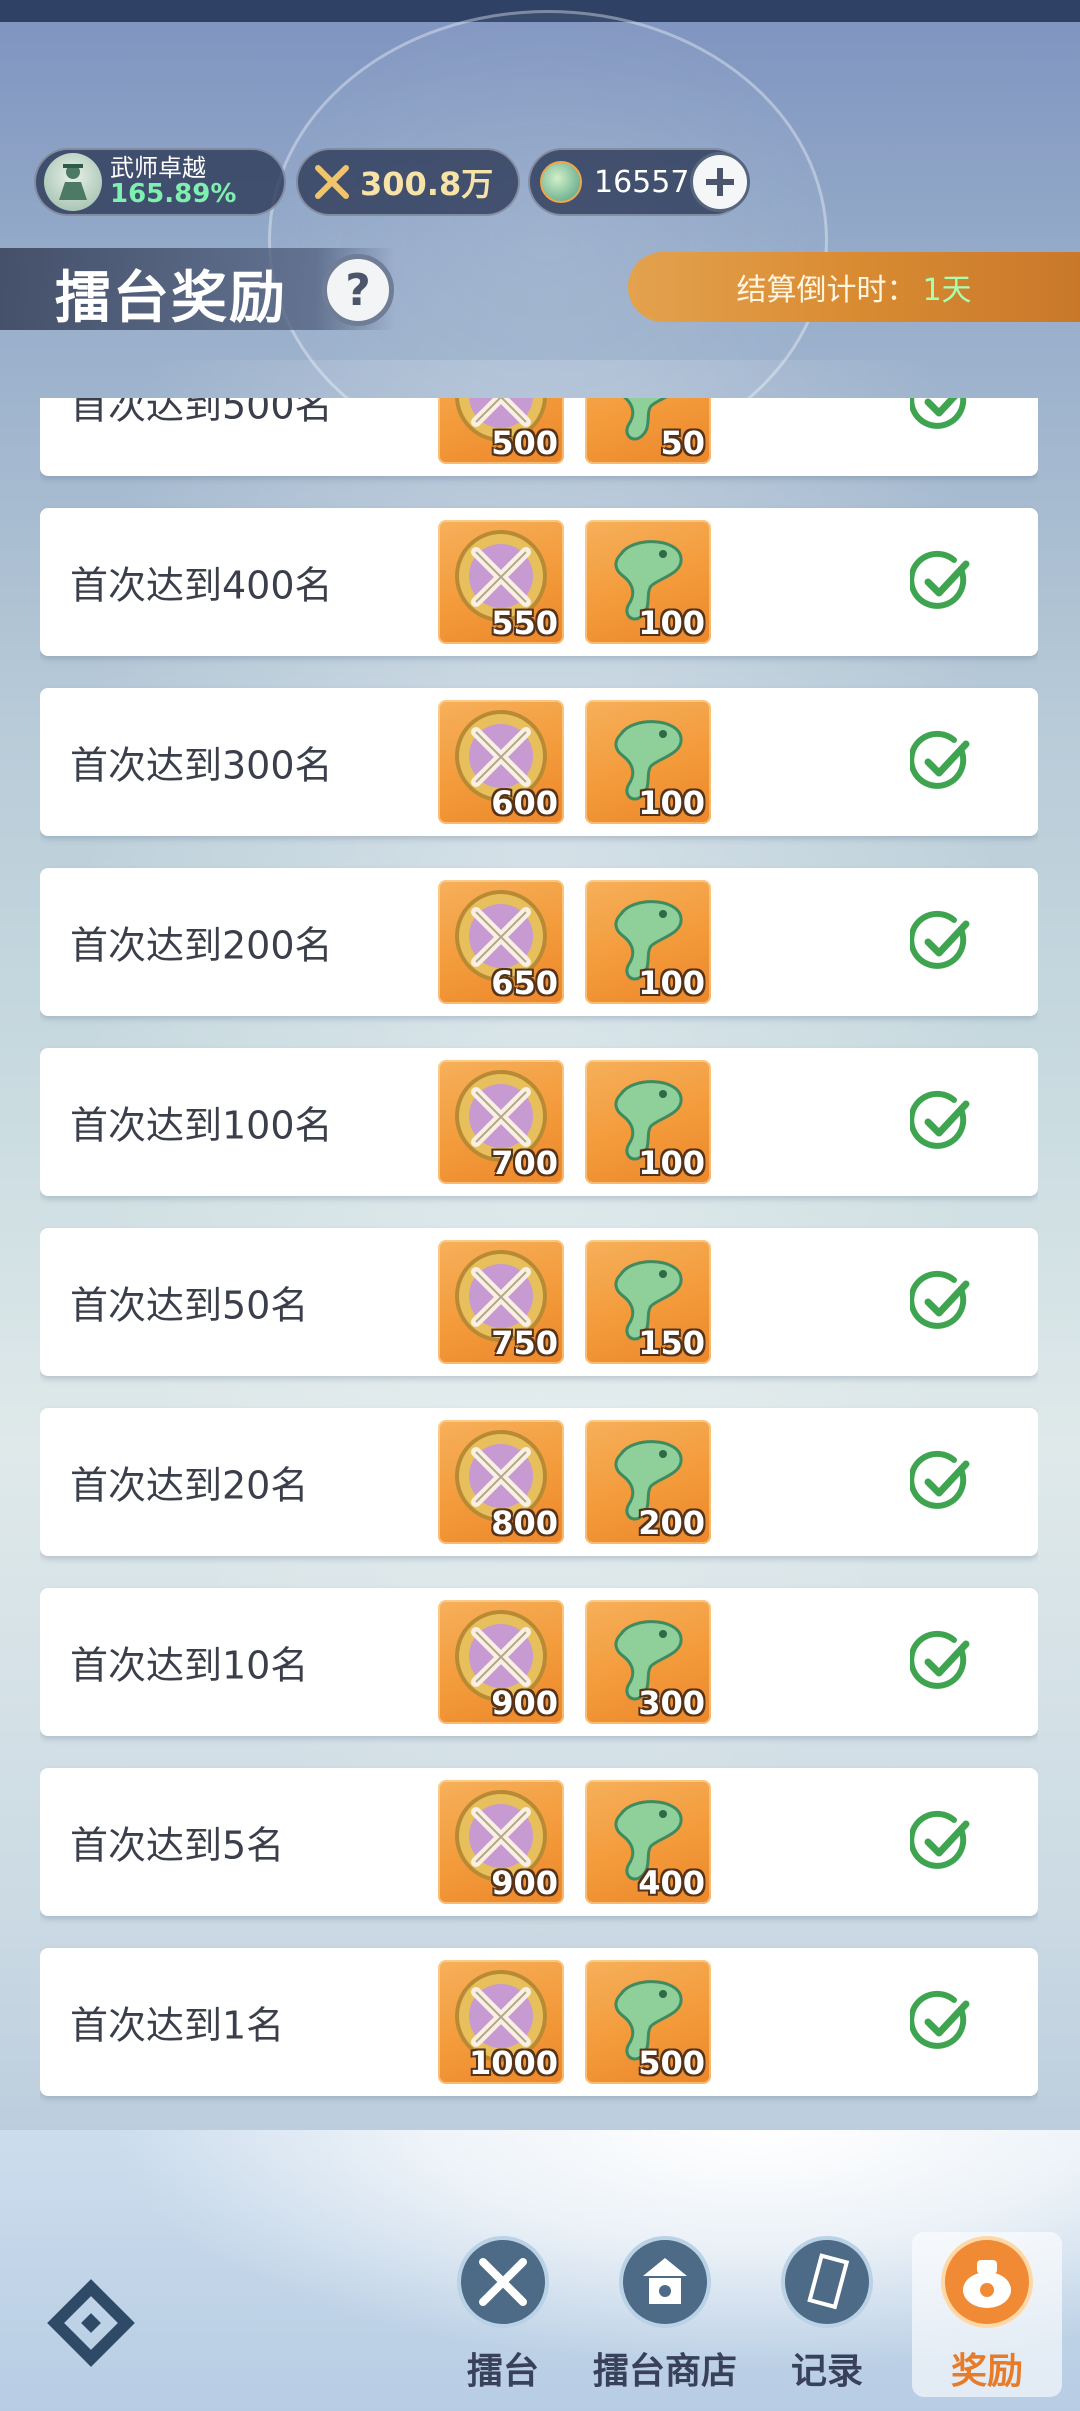 The width and height of the screenshot is (1080, 2411). What do you see at coordinates (826, 2371) in the screenshot?
I see `nav-record-label: 记录` at bounding box center [826, 2371].